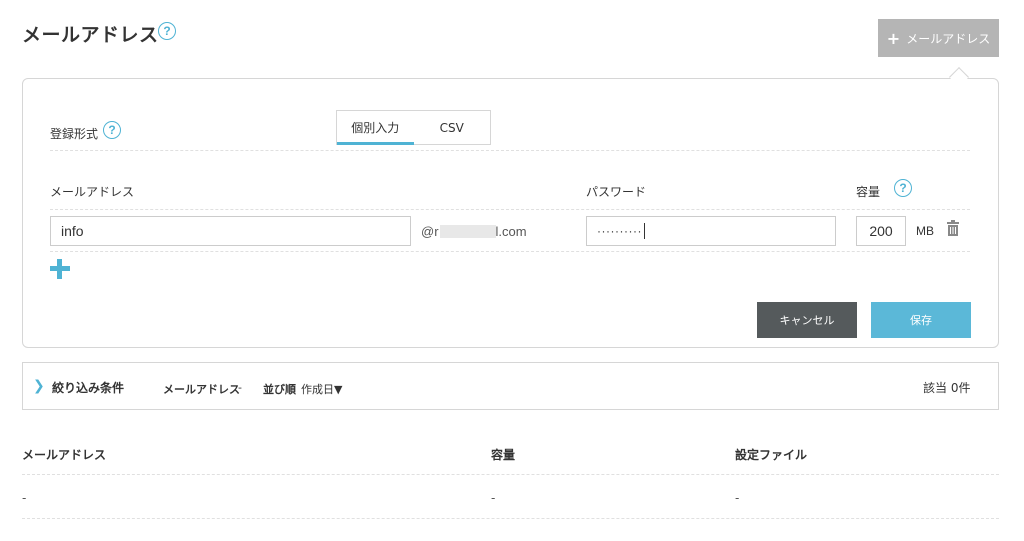 This screenshot has height=541, width=1024. I want to click on add-email-button: + メールアドレス, so click(938, 38).